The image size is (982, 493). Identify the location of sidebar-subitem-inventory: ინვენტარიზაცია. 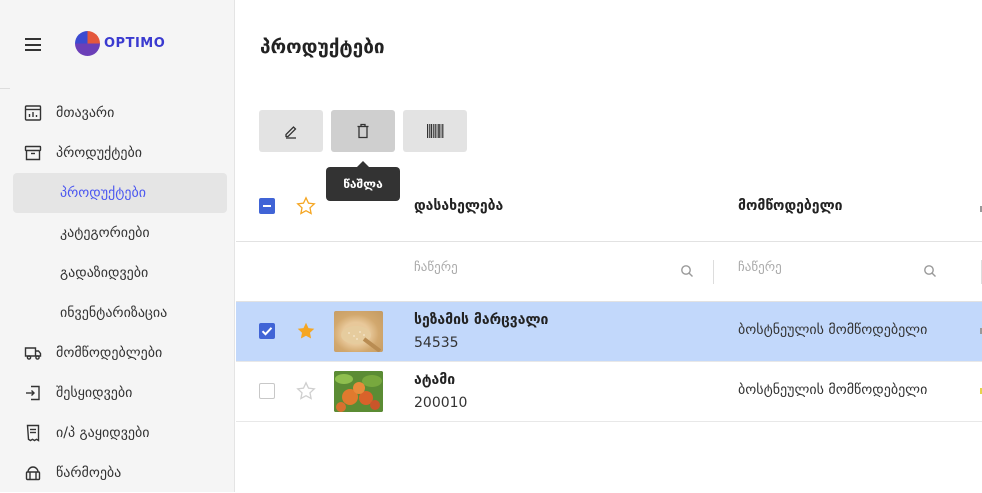
(117, 313).